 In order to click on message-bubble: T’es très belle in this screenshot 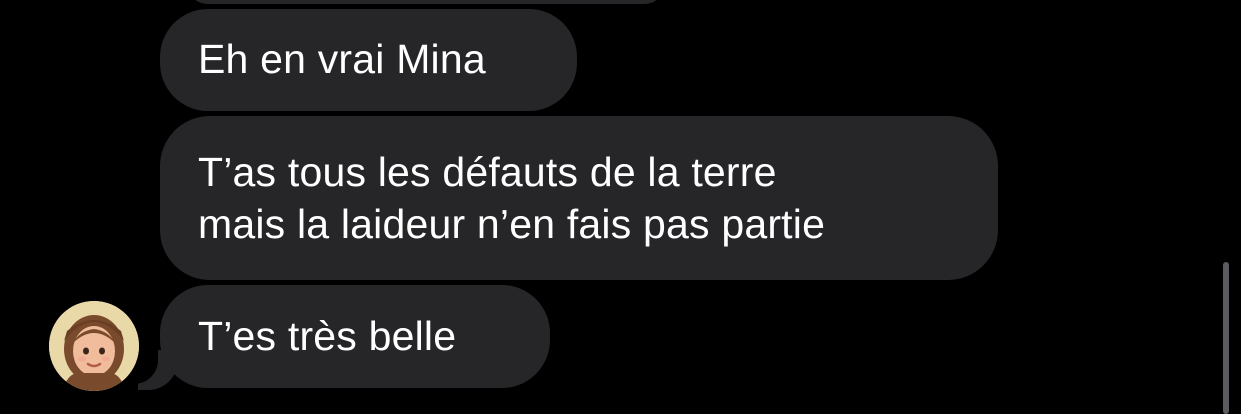, I will do `click(355, 336)`.